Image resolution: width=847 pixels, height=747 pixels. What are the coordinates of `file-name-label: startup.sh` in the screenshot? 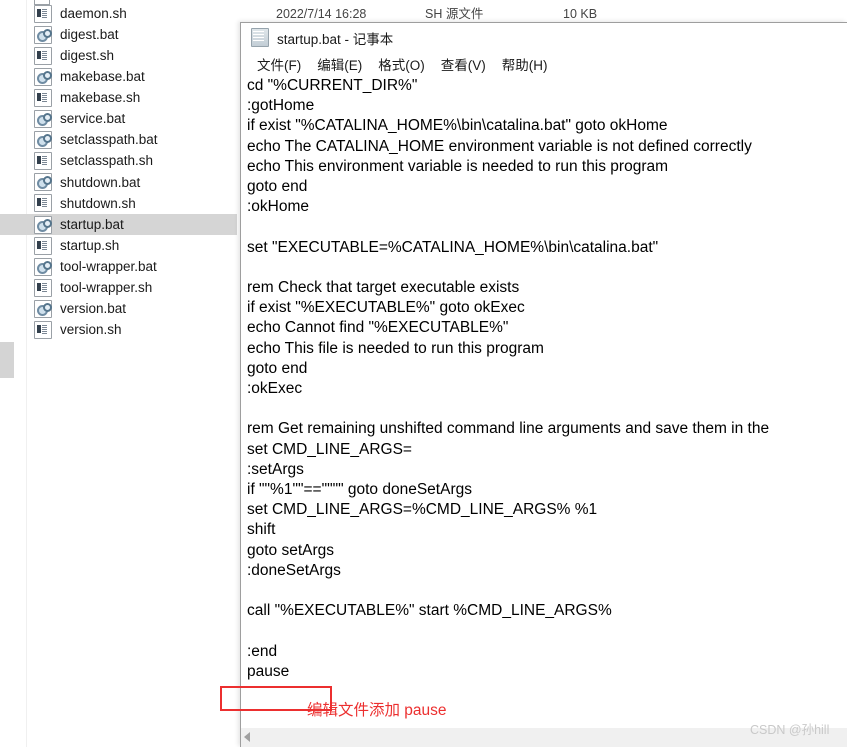 It's located at (90, 245).